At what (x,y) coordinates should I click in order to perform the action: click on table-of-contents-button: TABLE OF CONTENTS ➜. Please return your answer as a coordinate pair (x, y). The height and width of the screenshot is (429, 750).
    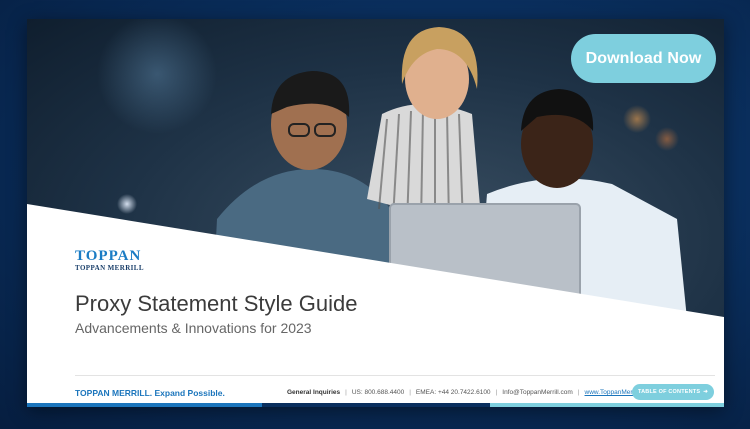
    Looking at the image, I should click on (673, 392).